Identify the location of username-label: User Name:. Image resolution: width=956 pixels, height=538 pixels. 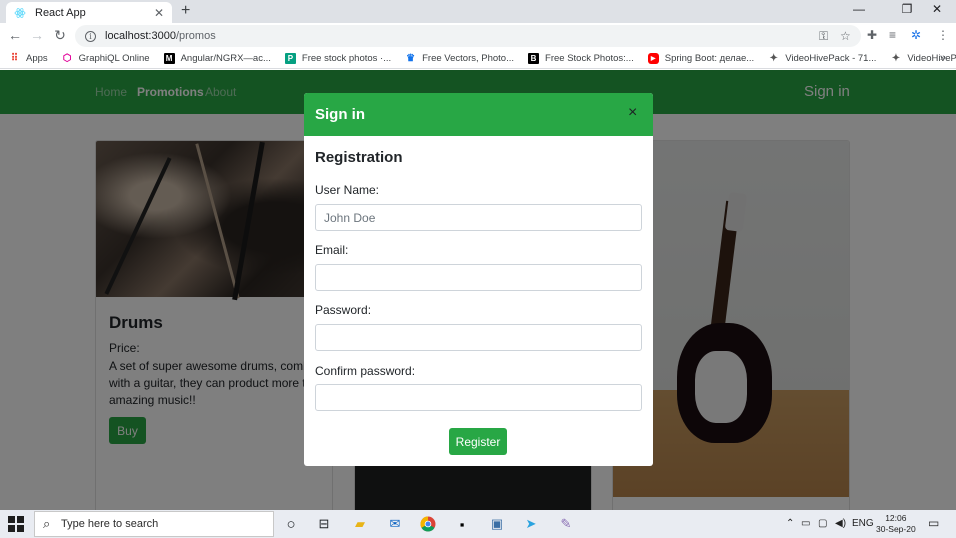
(347, 190).